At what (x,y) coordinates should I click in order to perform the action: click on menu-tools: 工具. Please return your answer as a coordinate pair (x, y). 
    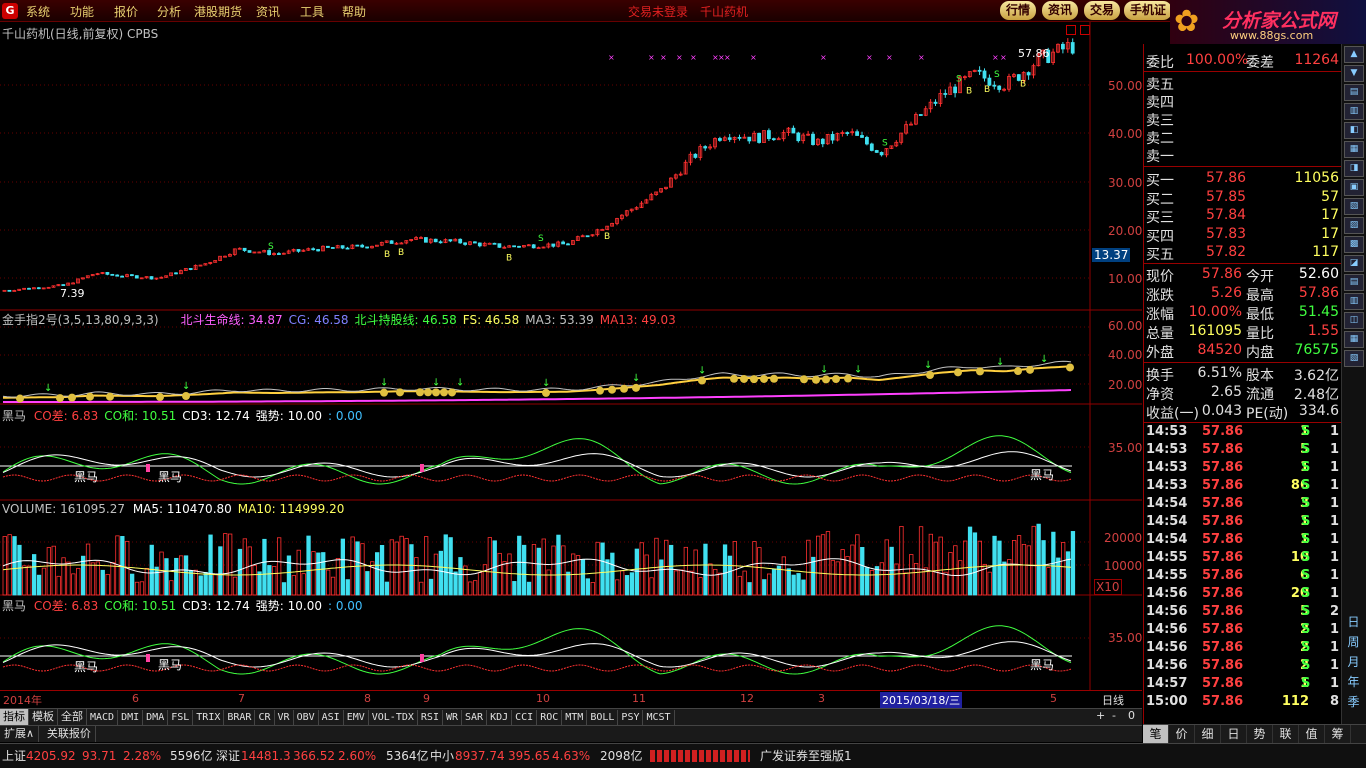
    Looking at the image, I should click on (312, 11).